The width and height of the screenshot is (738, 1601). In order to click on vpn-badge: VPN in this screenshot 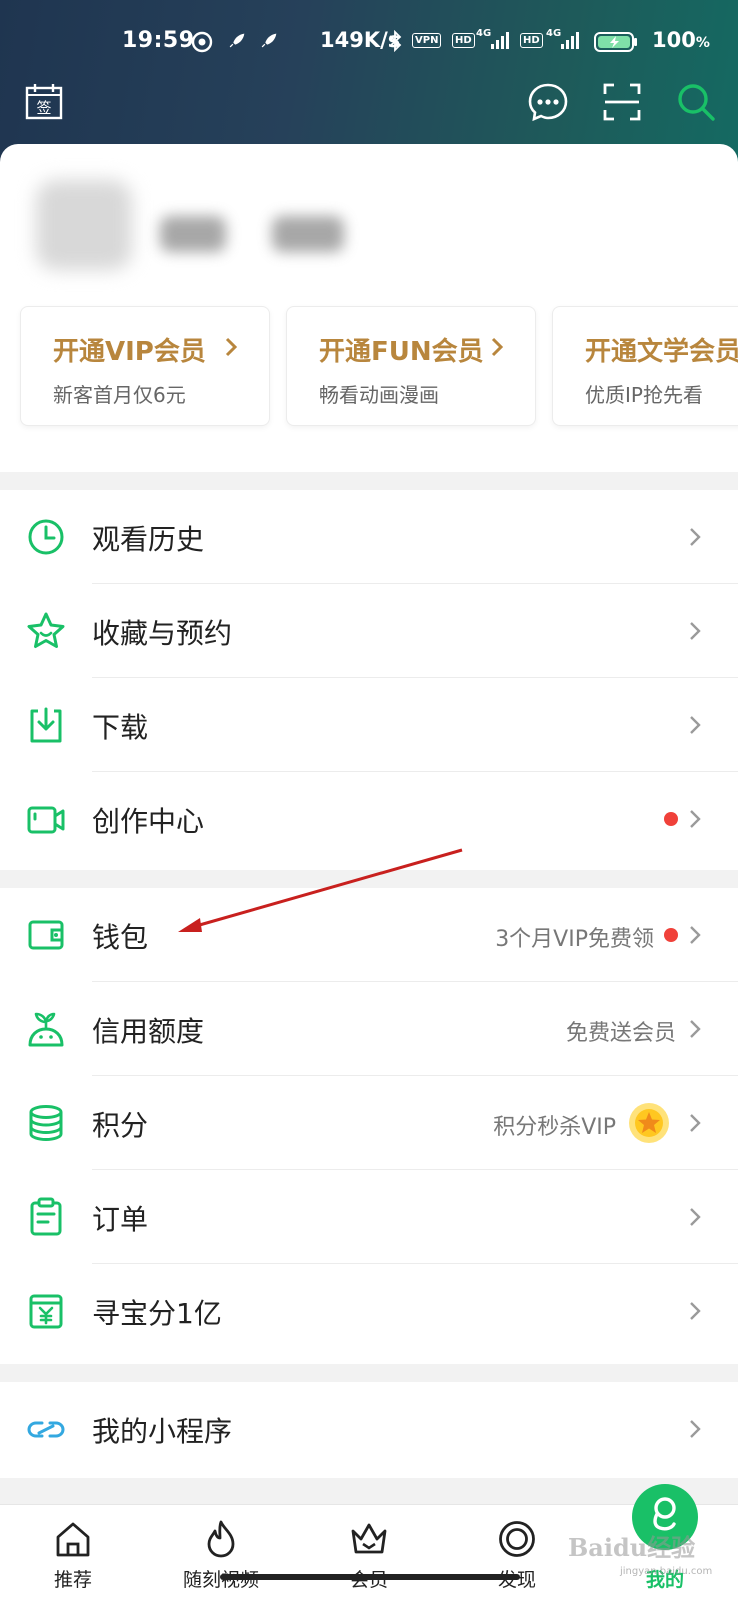, I will do `click(427, 40)`.